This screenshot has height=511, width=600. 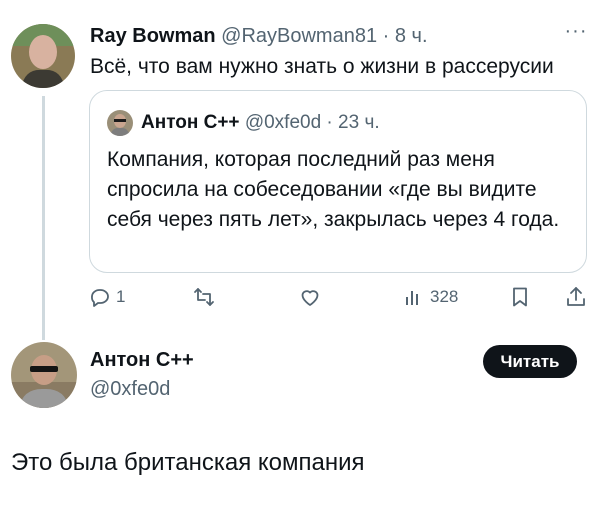 What do you see at coordinates (130, 389) in the screenshot?
I see `reply-author-handle: @0xfe0d` at bounding box center [130, 389].